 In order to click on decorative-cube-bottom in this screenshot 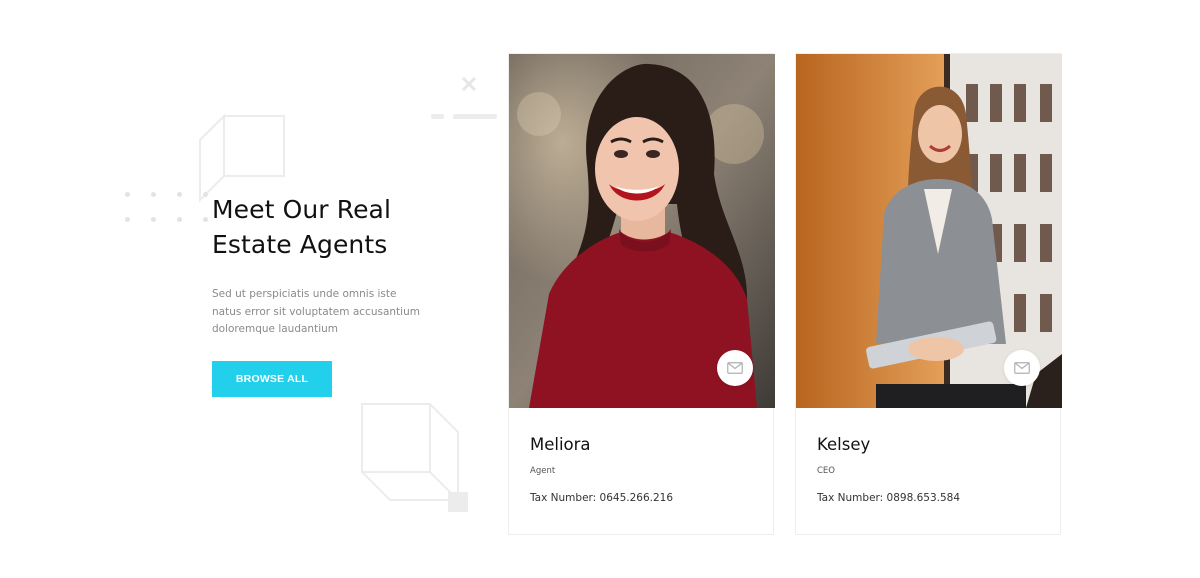, I will do `click(416, 458)`.